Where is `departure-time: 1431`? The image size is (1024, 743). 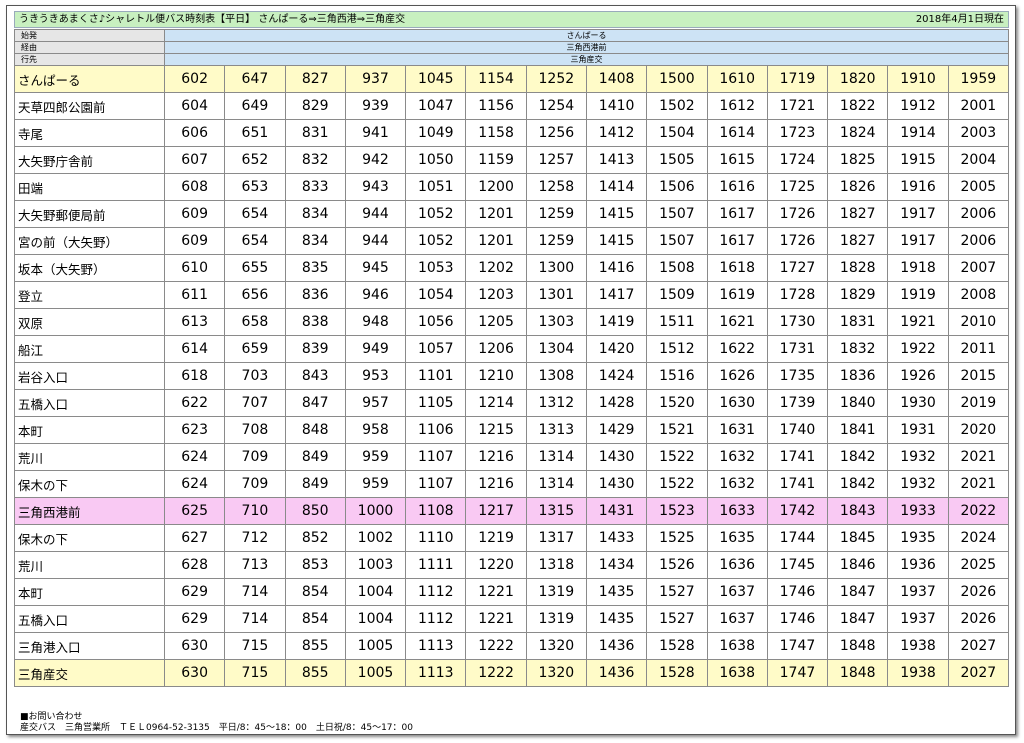 departure-time: 1431 is located at coordinates (616, 511).